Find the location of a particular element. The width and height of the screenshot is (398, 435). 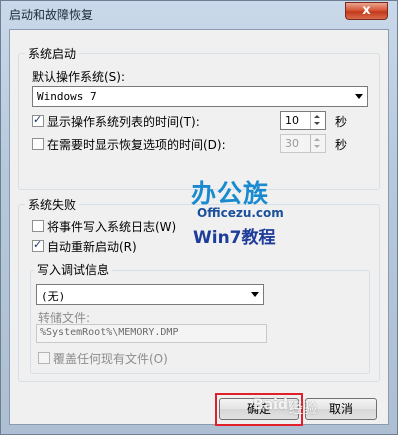

write-log-label: 将事件写入系统日志(W) is located at coordinates (112, 227).